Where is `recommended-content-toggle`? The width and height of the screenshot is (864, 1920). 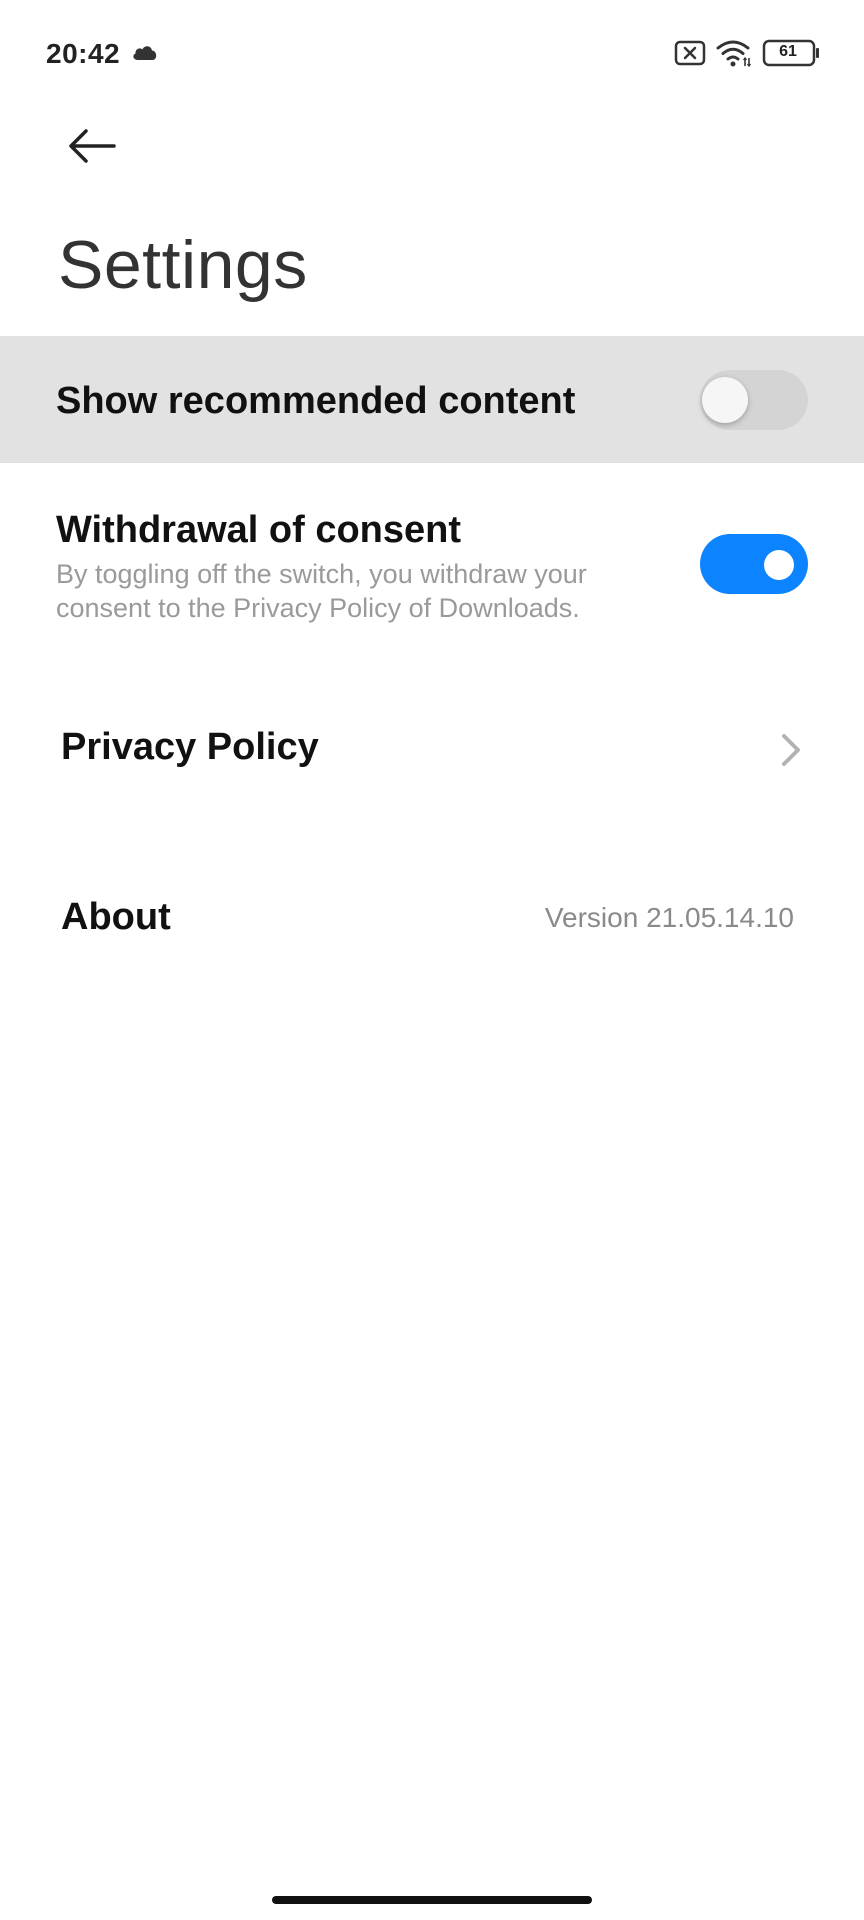
recommended-content-toggle is located at coordinates (754, 400).